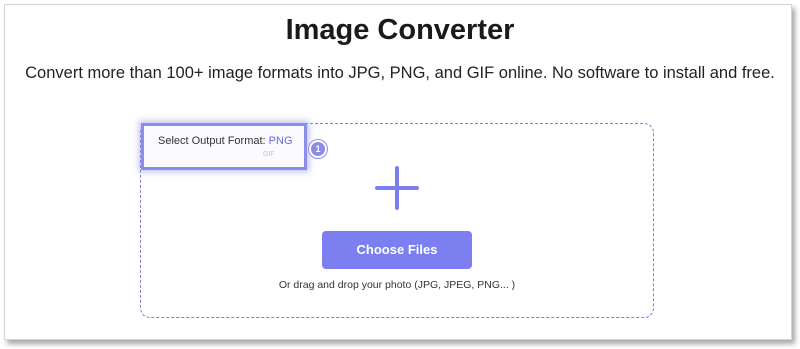 The image size is (800, 349). Describe the element at coordinates (269, 154) in the screenshot. I see `output-format-next-option: GIF` at that location.